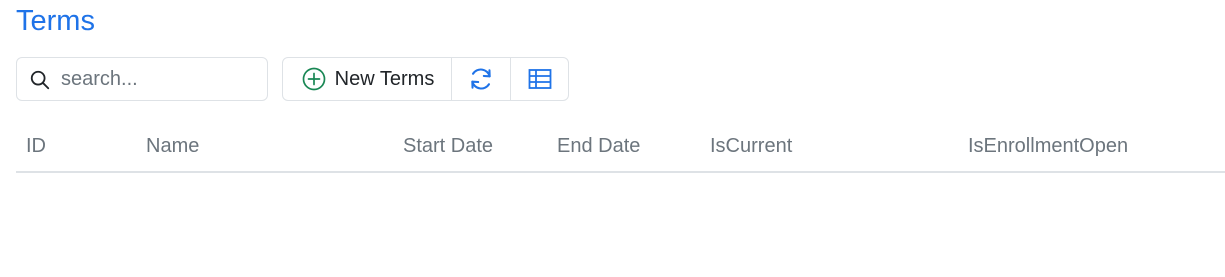  I want to click on column-header-end-date: End Date, so click(598, 146).